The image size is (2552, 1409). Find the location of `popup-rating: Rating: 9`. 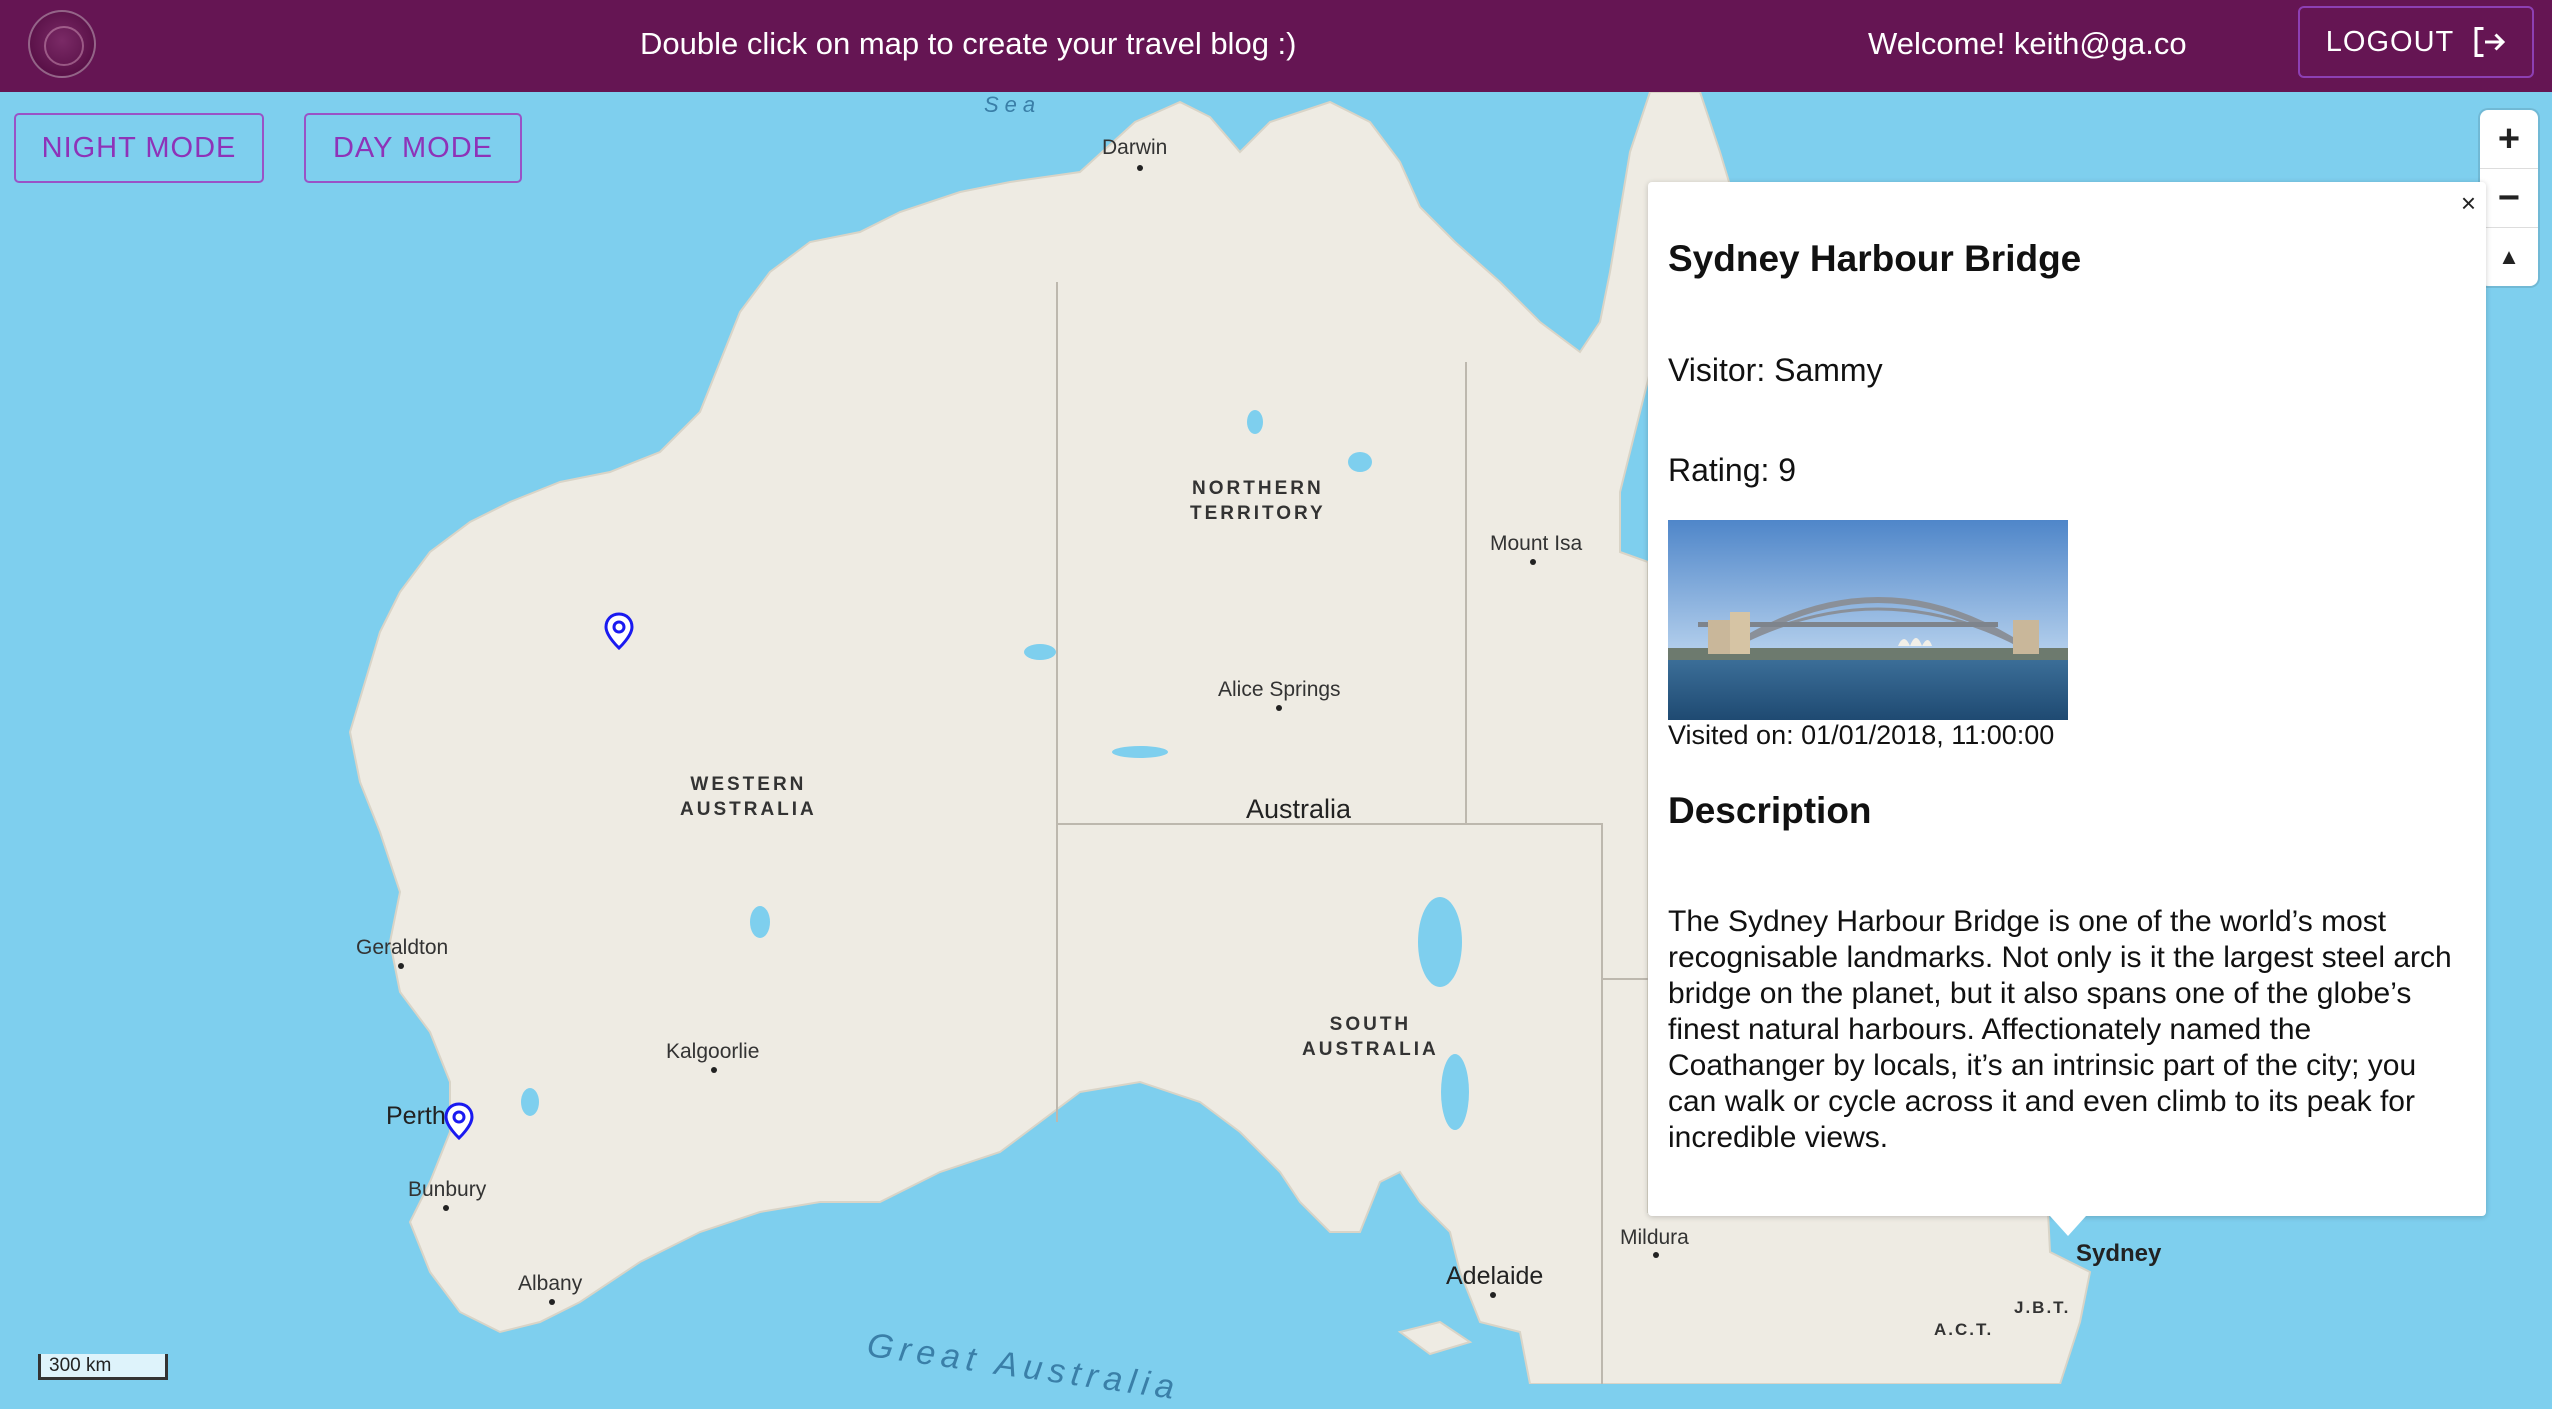

popup-rating: Rating: 9 is located at coordinates (1732, 470).